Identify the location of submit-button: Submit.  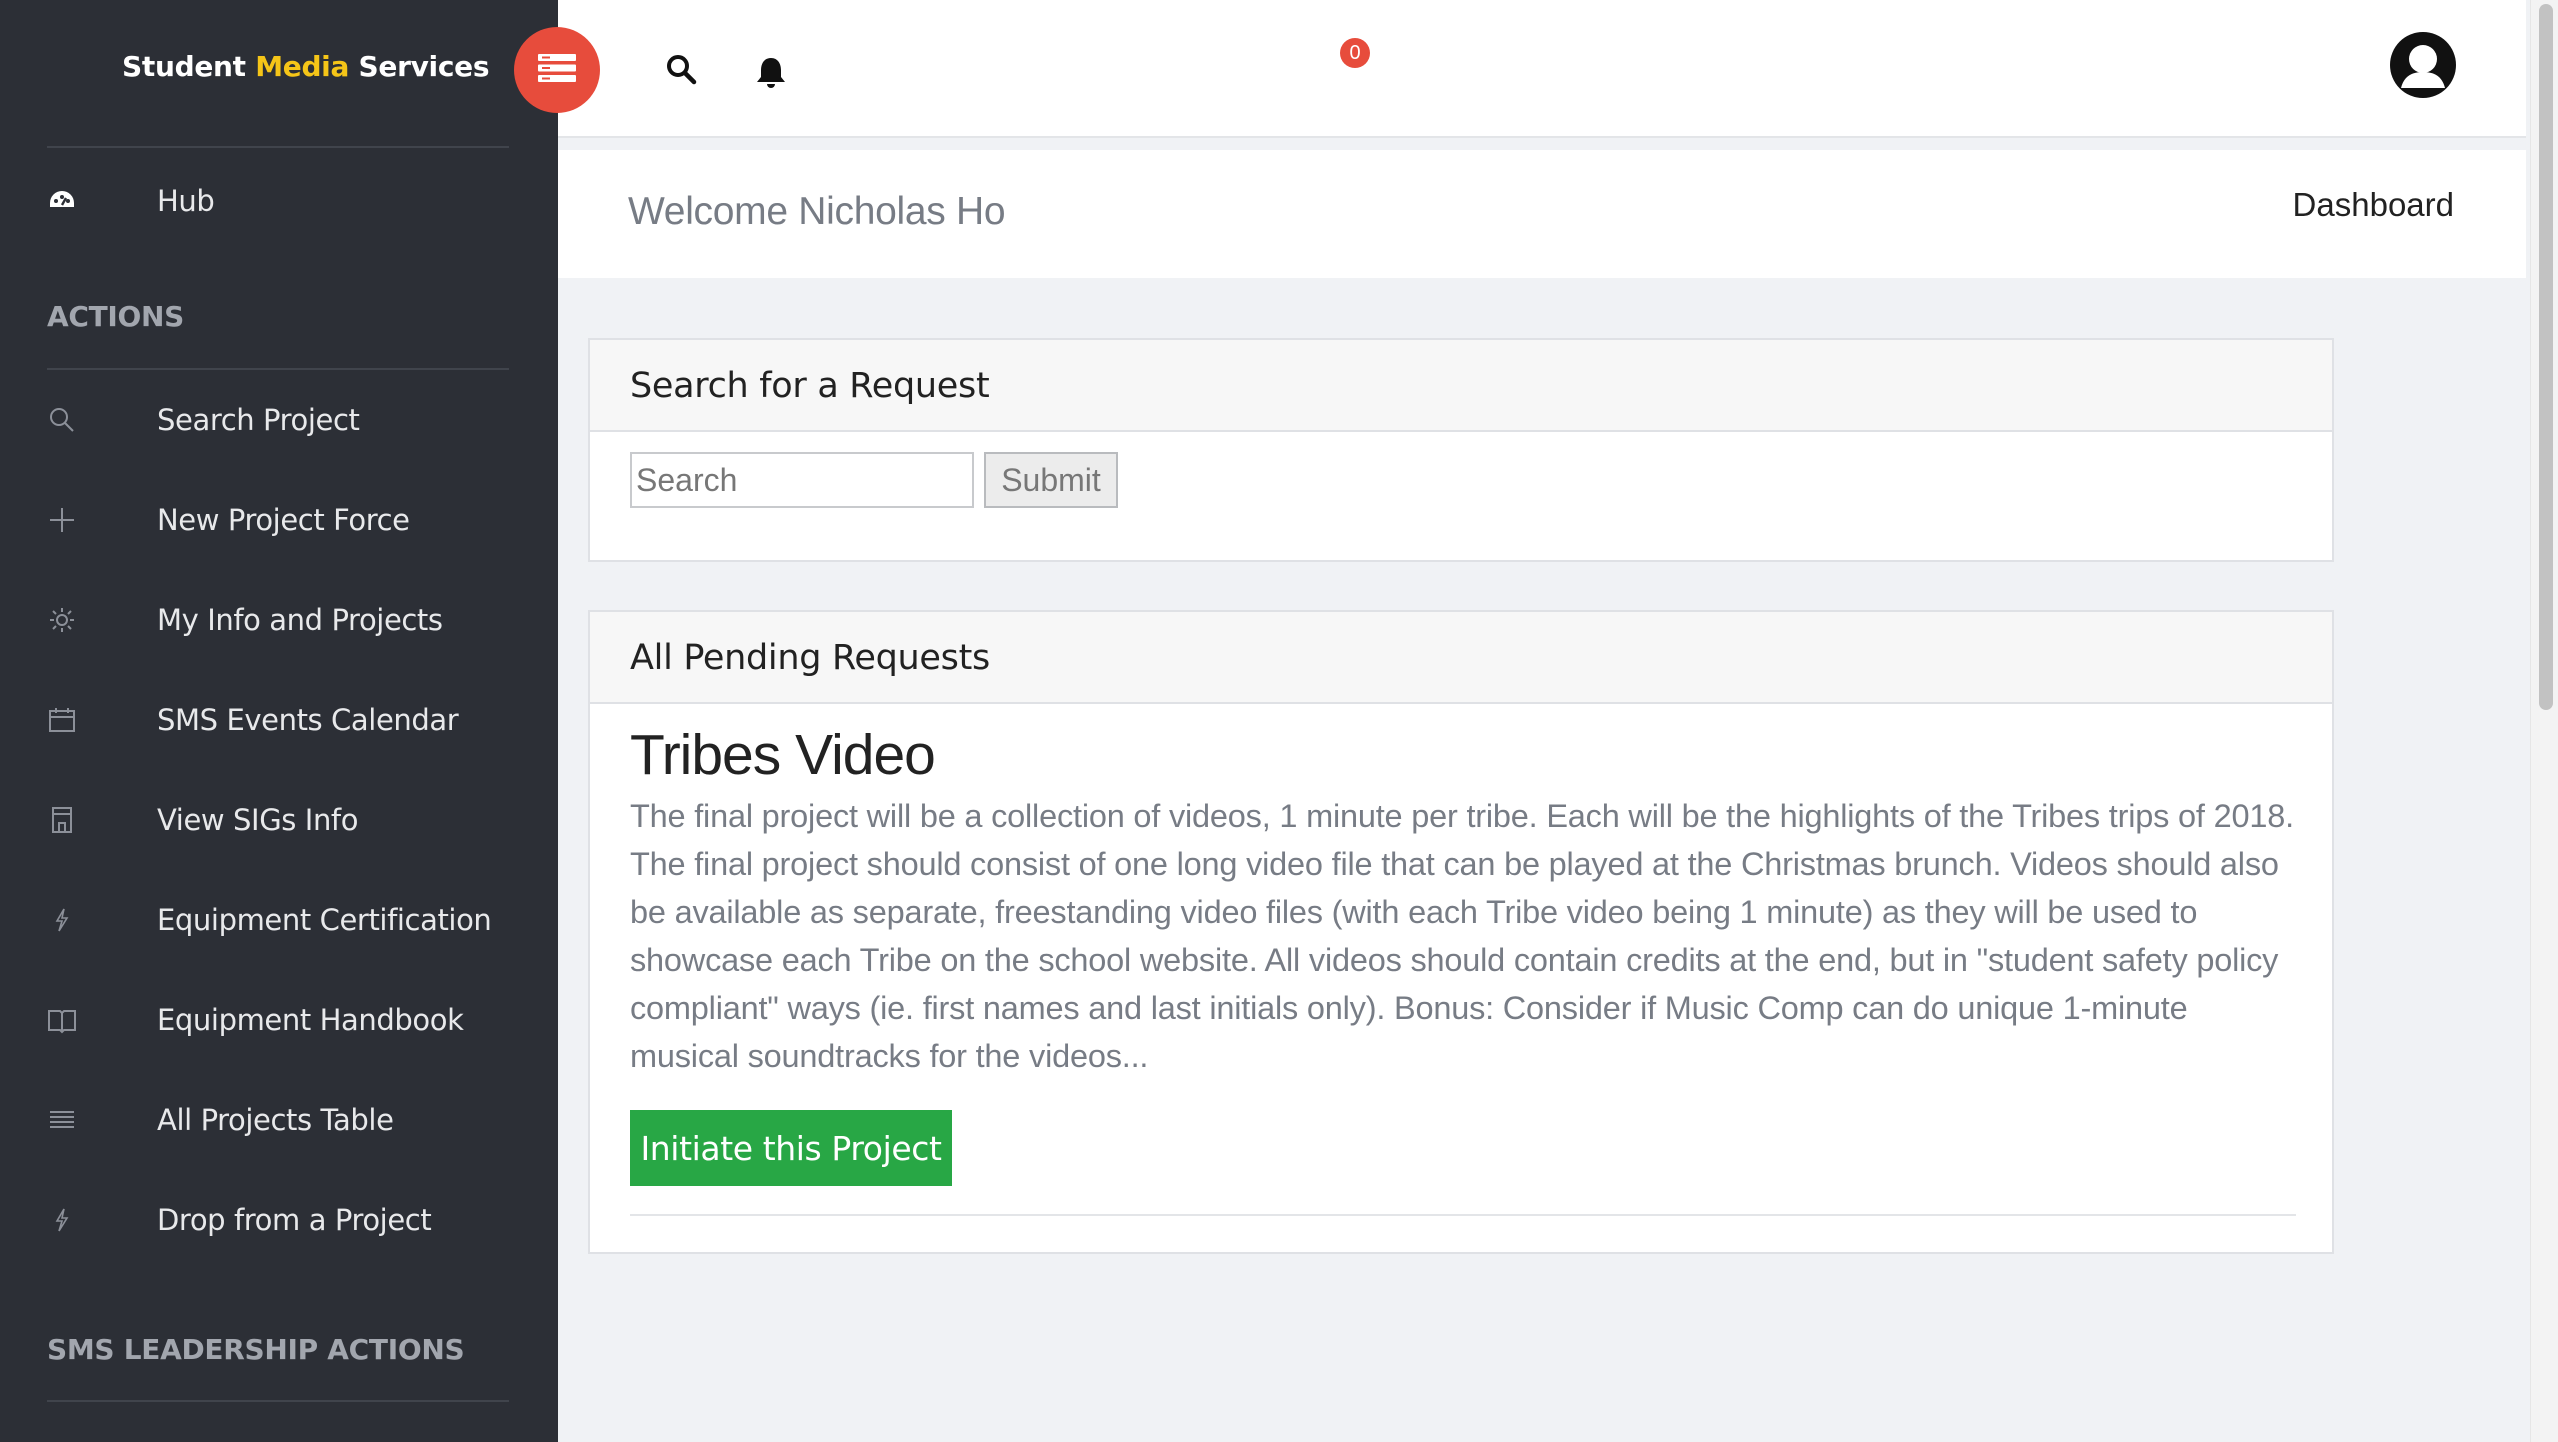
(1051, 480).